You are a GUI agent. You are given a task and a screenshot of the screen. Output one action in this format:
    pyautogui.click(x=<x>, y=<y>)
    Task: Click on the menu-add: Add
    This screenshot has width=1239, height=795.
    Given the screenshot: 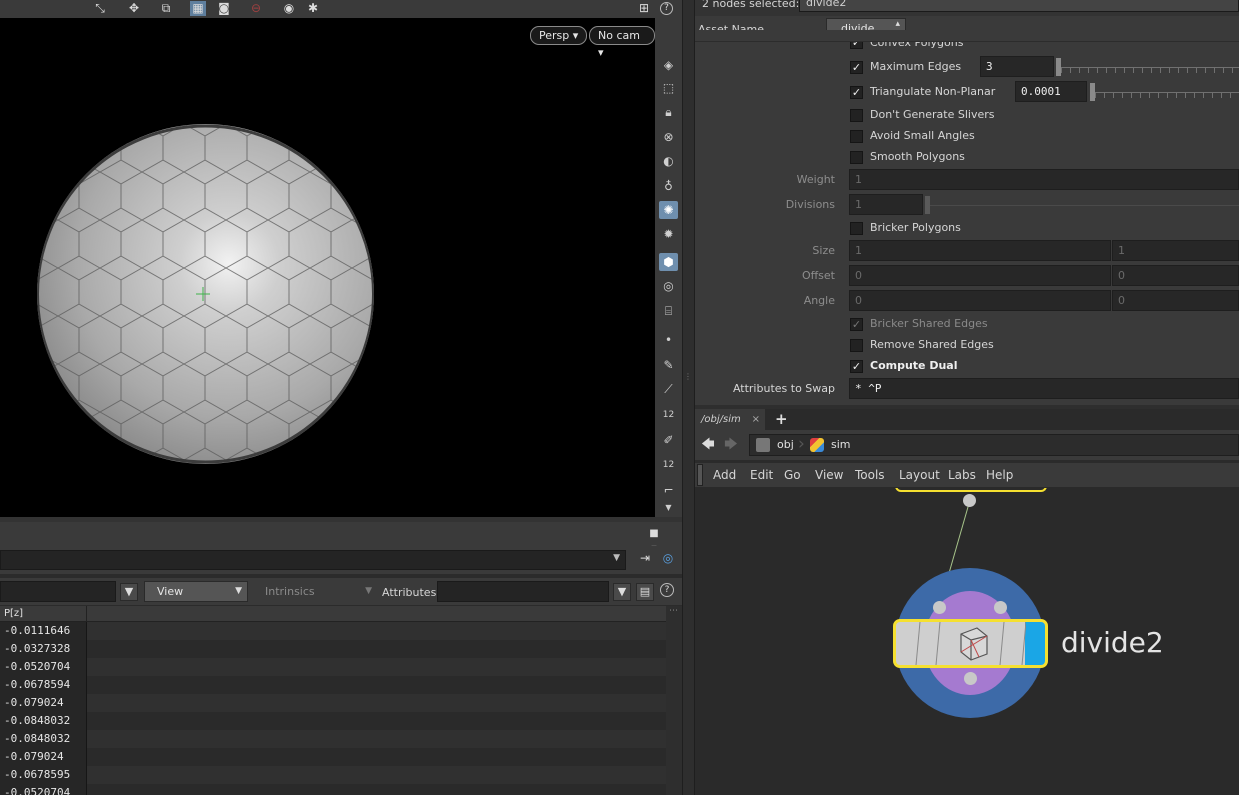 What is the action you would take?
    pyautogui.click(x=724, y=475)
    